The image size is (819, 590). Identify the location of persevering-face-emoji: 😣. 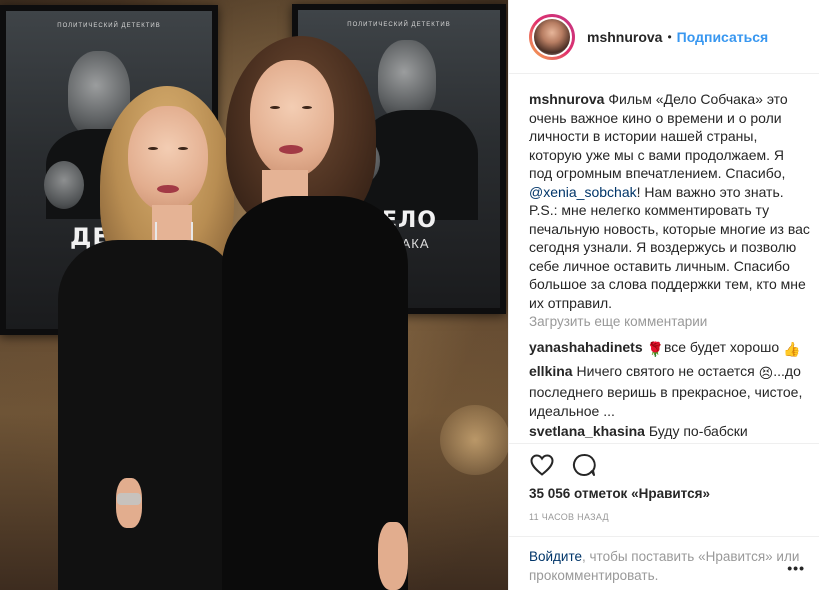
(766, 373).